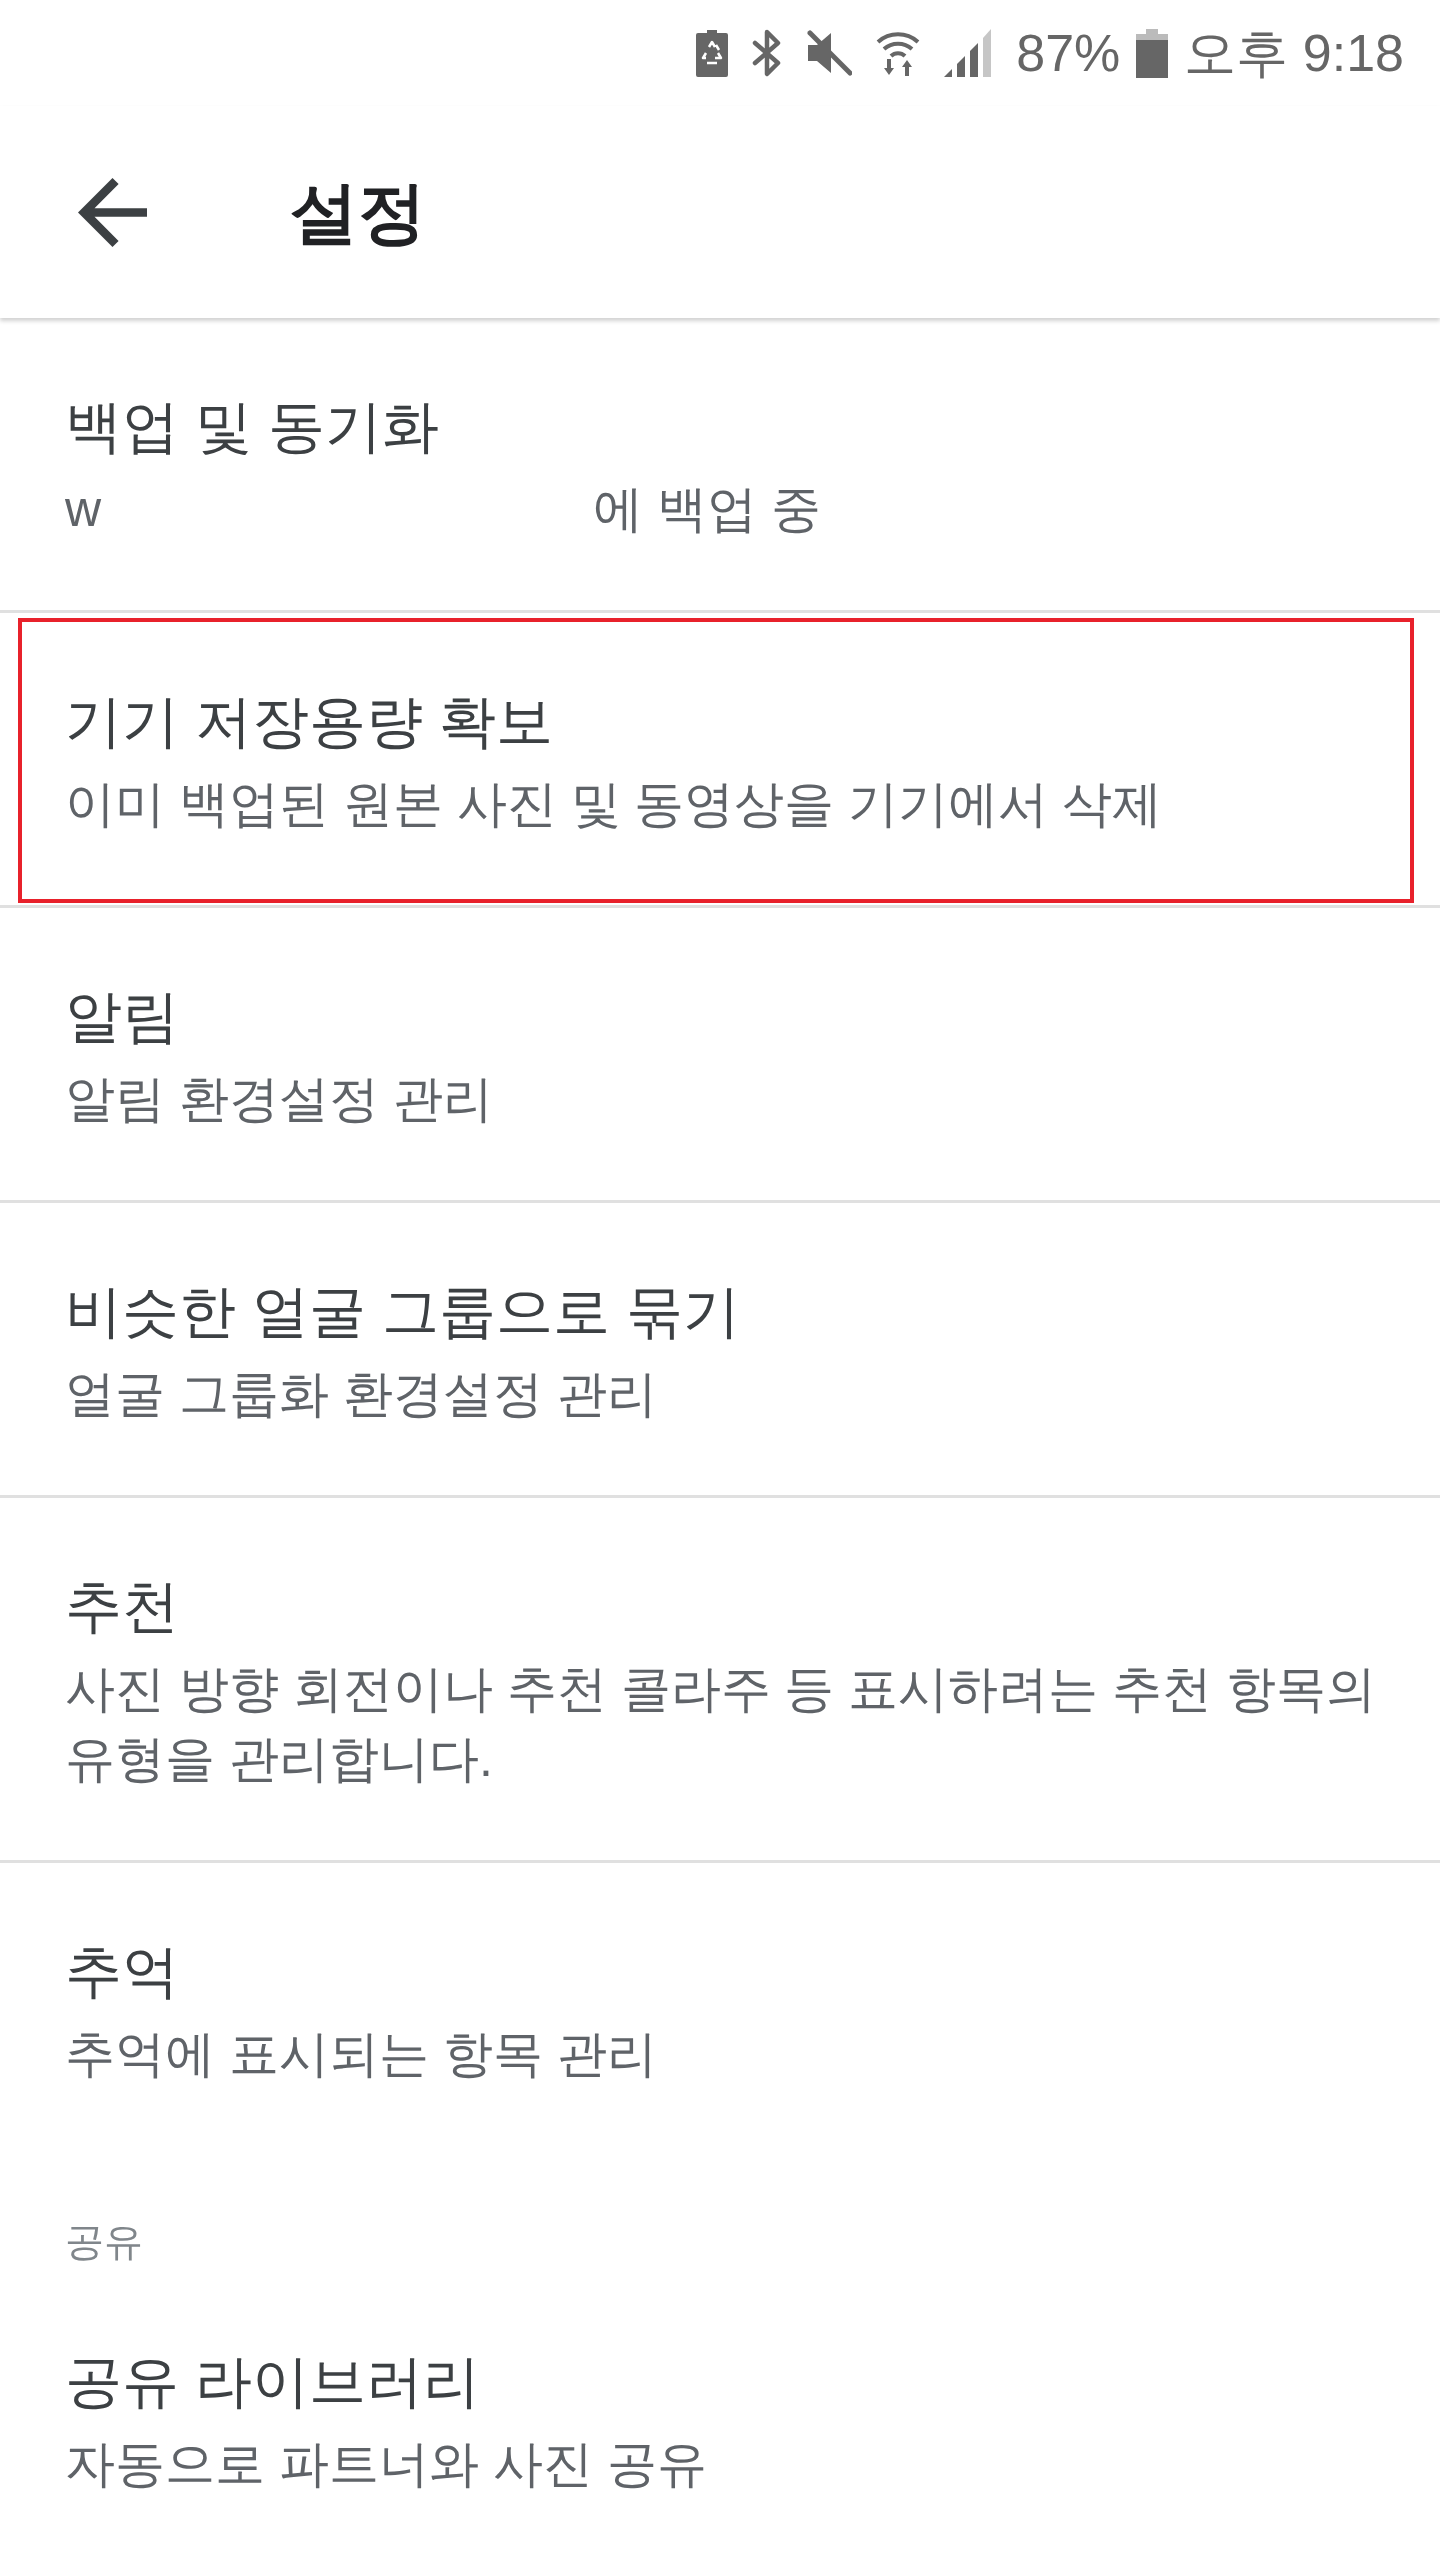  Describe the element at coordinates (1294, 53) in the screenshot. I see `clock: 오후 9:18` at that location.